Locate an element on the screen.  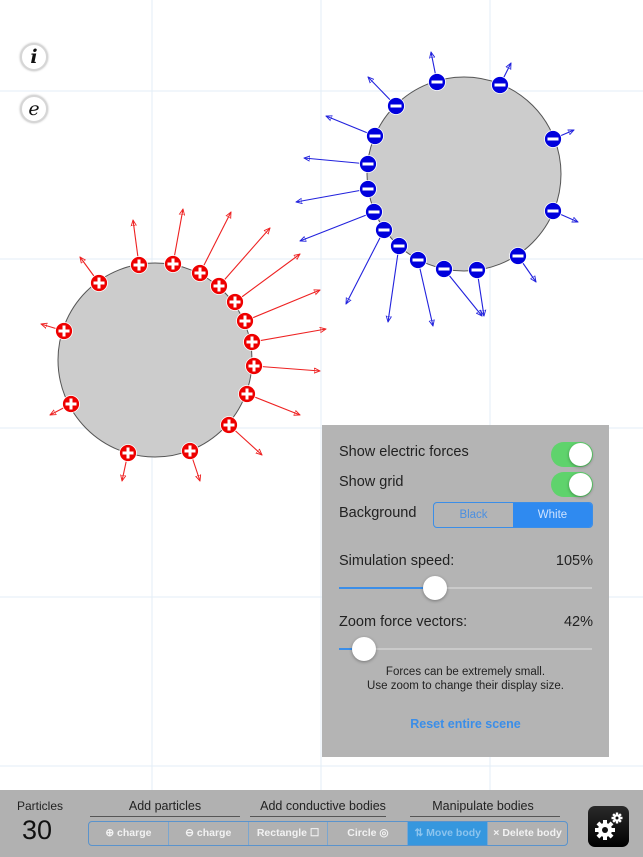
settings-button is located at coordinates (608, 826).